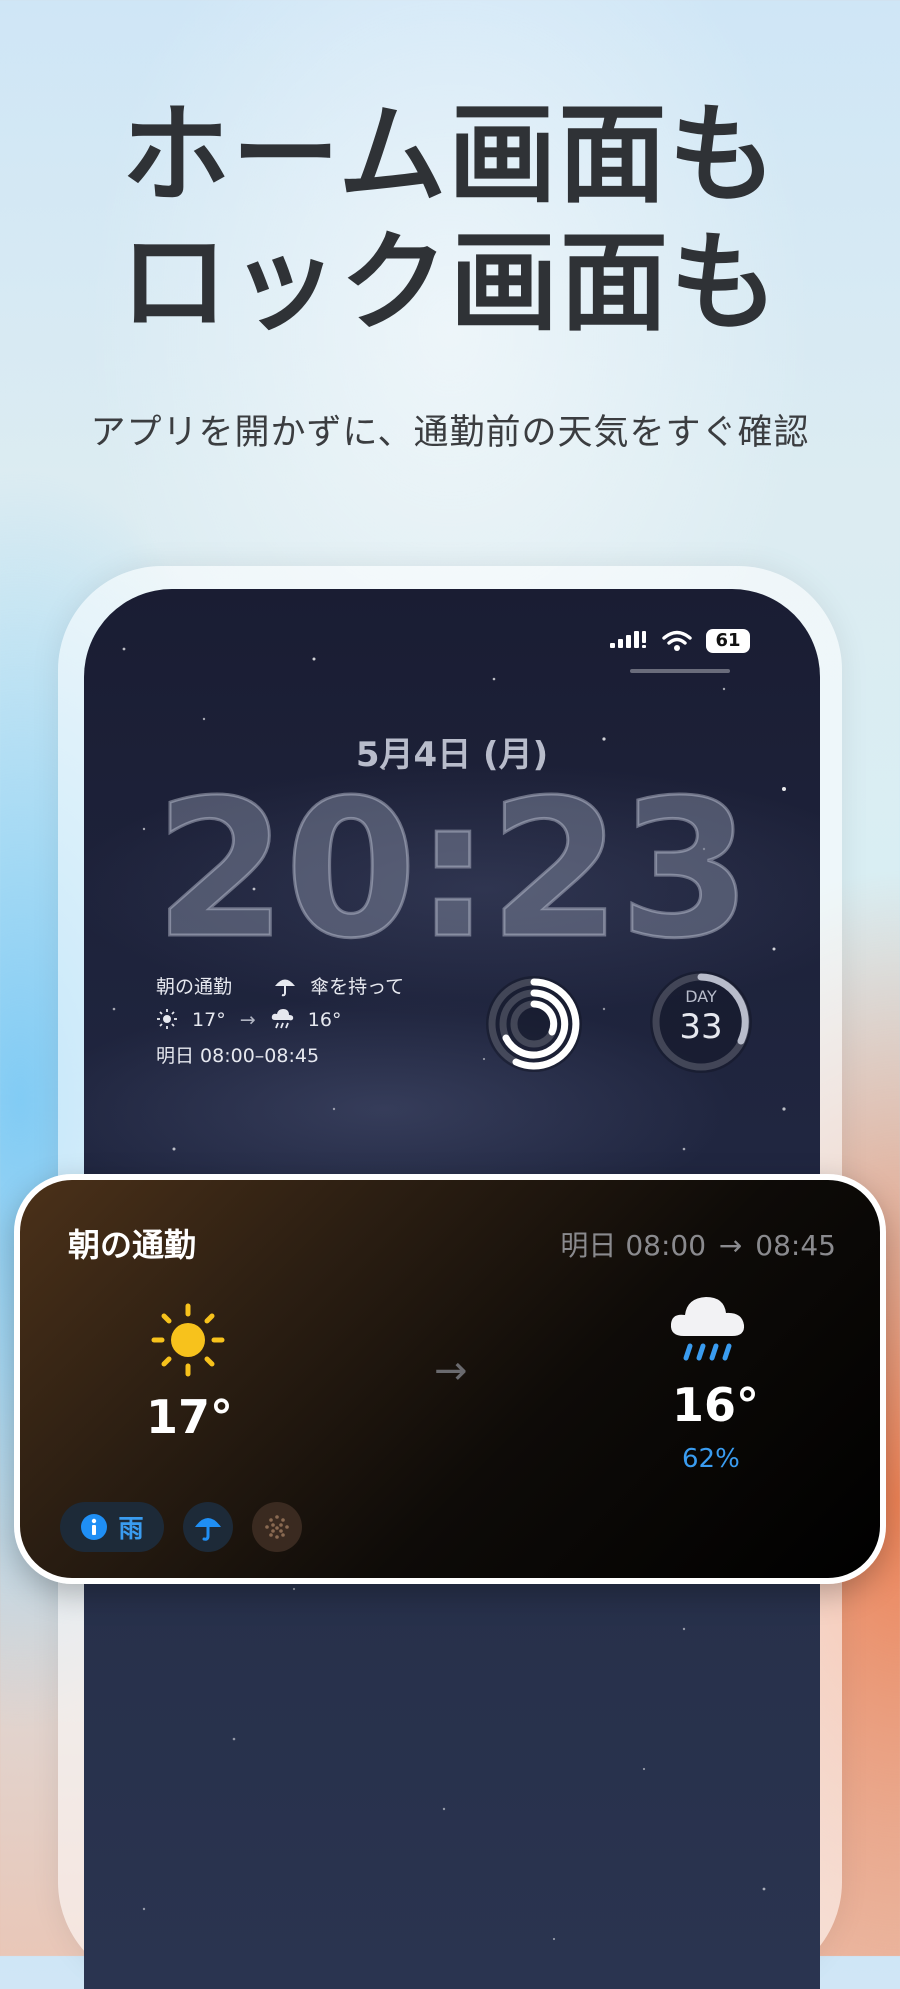  Describe the element at coordinates (633, 1245) in the screenshot. I see `widget-time-start: 明日 08:00` at that location.